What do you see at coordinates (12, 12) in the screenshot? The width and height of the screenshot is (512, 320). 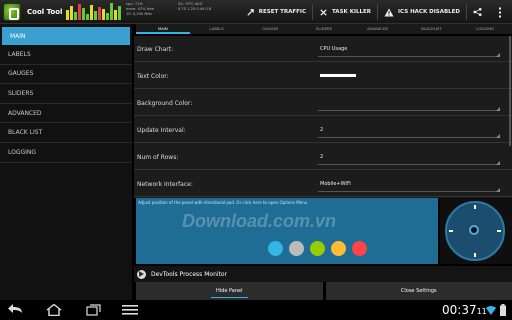 I see `app-icon` at bounding box center [12, 12].